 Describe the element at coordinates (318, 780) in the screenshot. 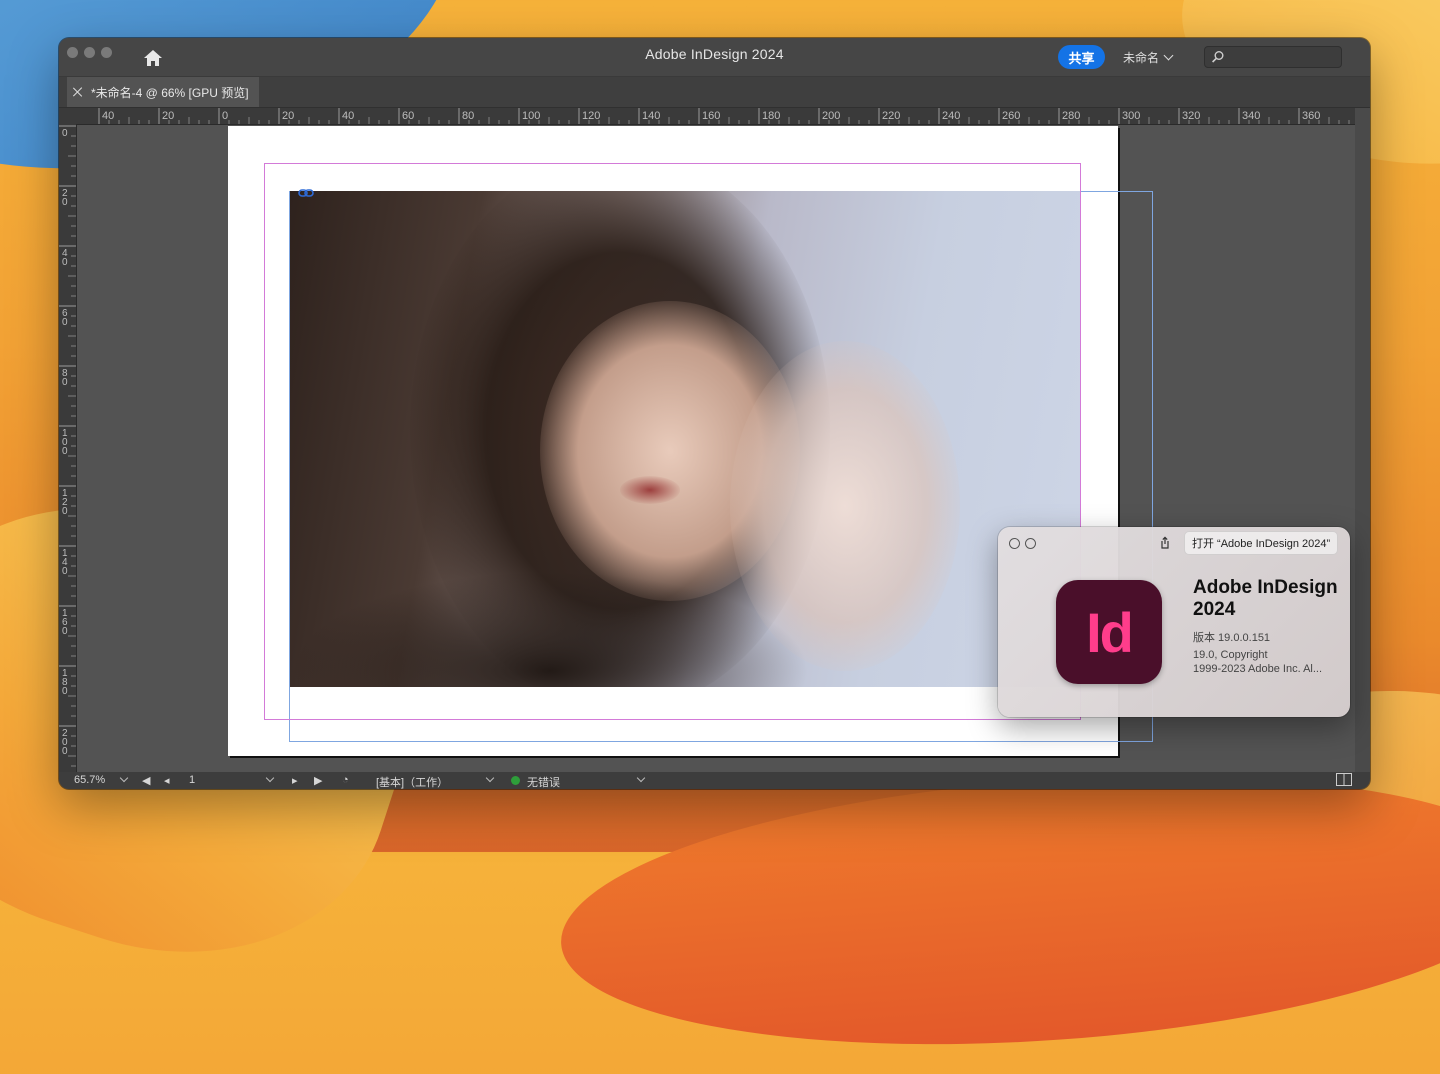

I see `last-page-icon: ▶︎` at that location.